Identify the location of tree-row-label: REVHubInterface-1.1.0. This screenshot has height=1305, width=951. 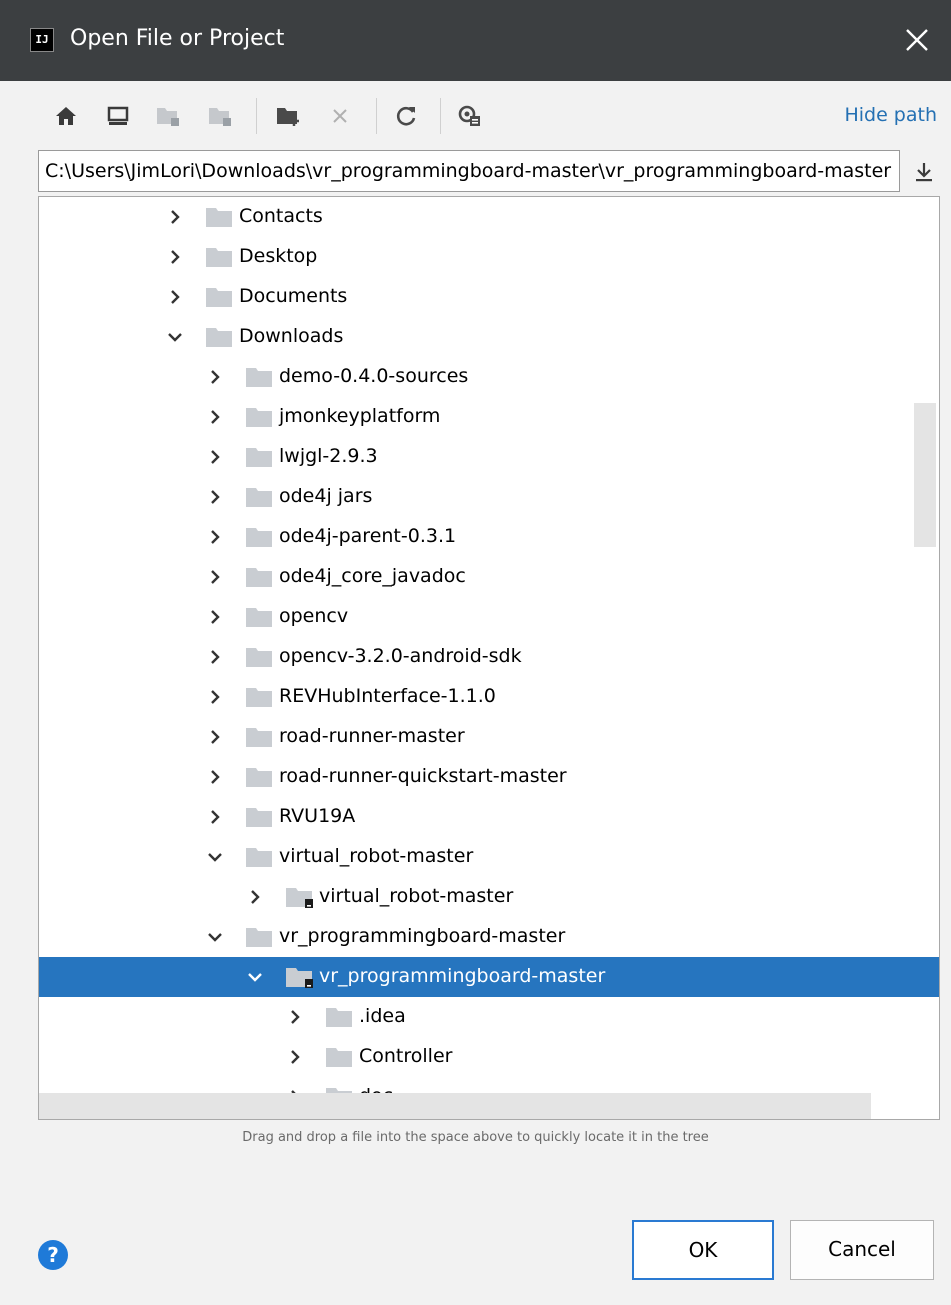
(387, 696).